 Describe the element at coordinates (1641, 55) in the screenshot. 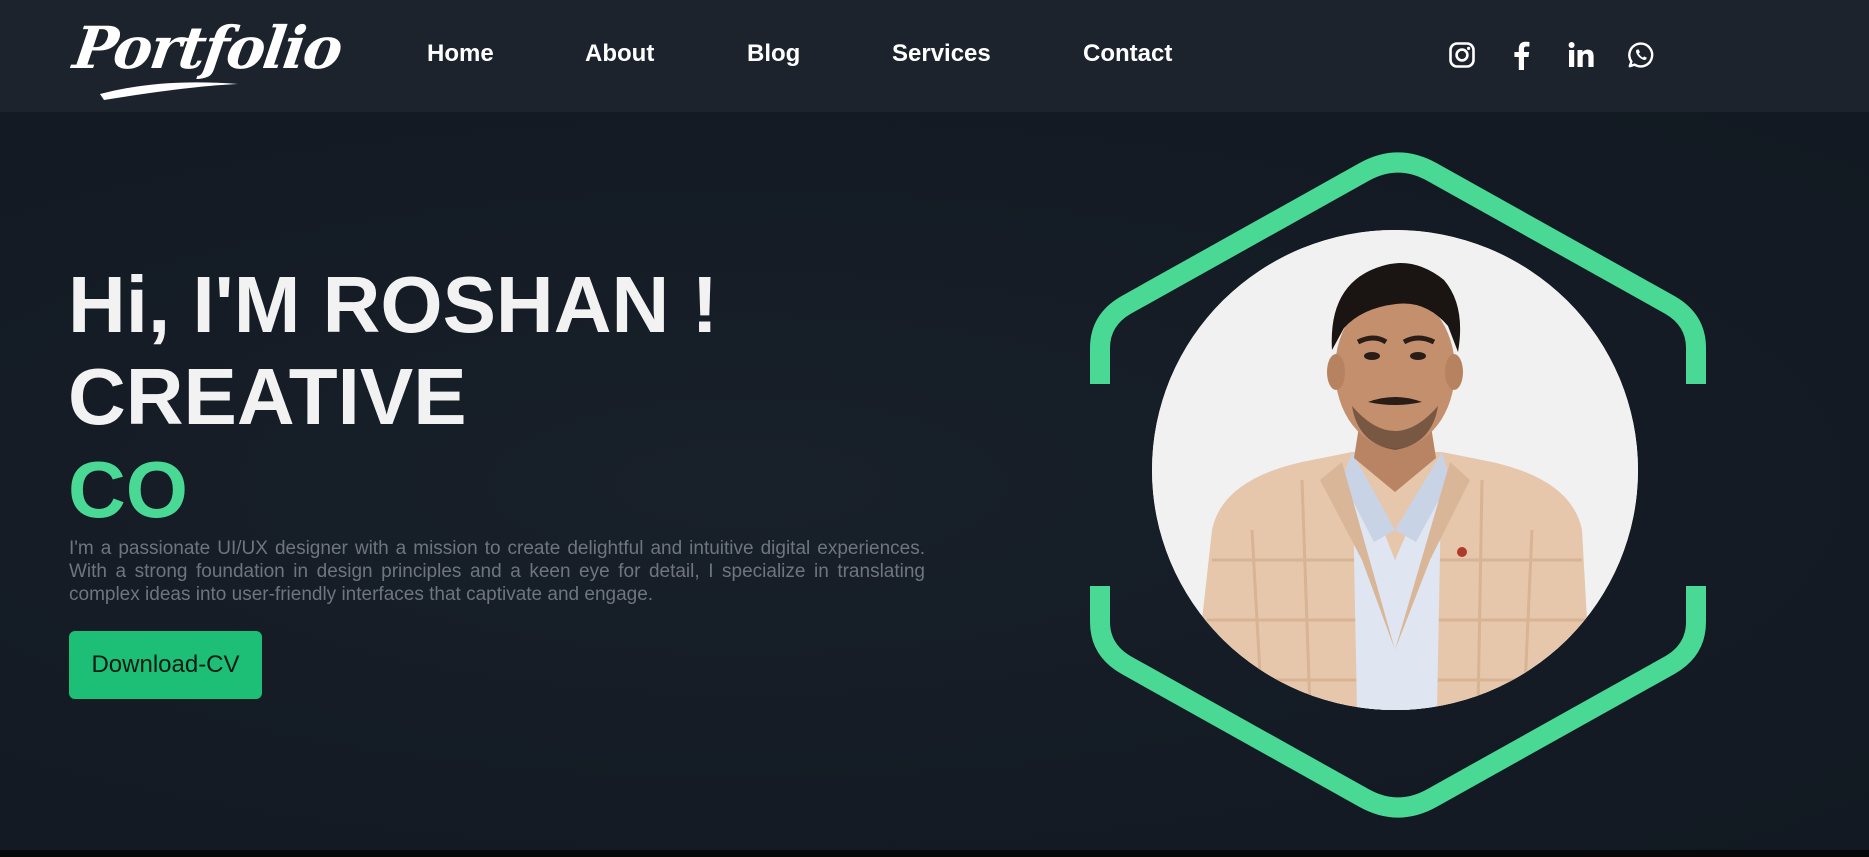

I see `whatsapp-icon` at that location.